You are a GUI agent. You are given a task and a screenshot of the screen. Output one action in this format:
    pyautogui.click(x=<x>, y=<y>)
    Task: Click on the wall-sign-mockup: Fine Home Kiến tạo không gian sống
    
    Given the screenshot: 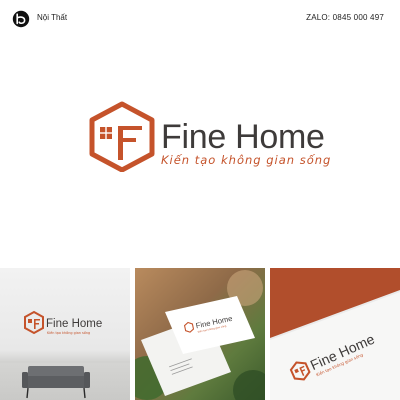 What is the action you would take?
    pyautogui.click(x=65, y=334)
    